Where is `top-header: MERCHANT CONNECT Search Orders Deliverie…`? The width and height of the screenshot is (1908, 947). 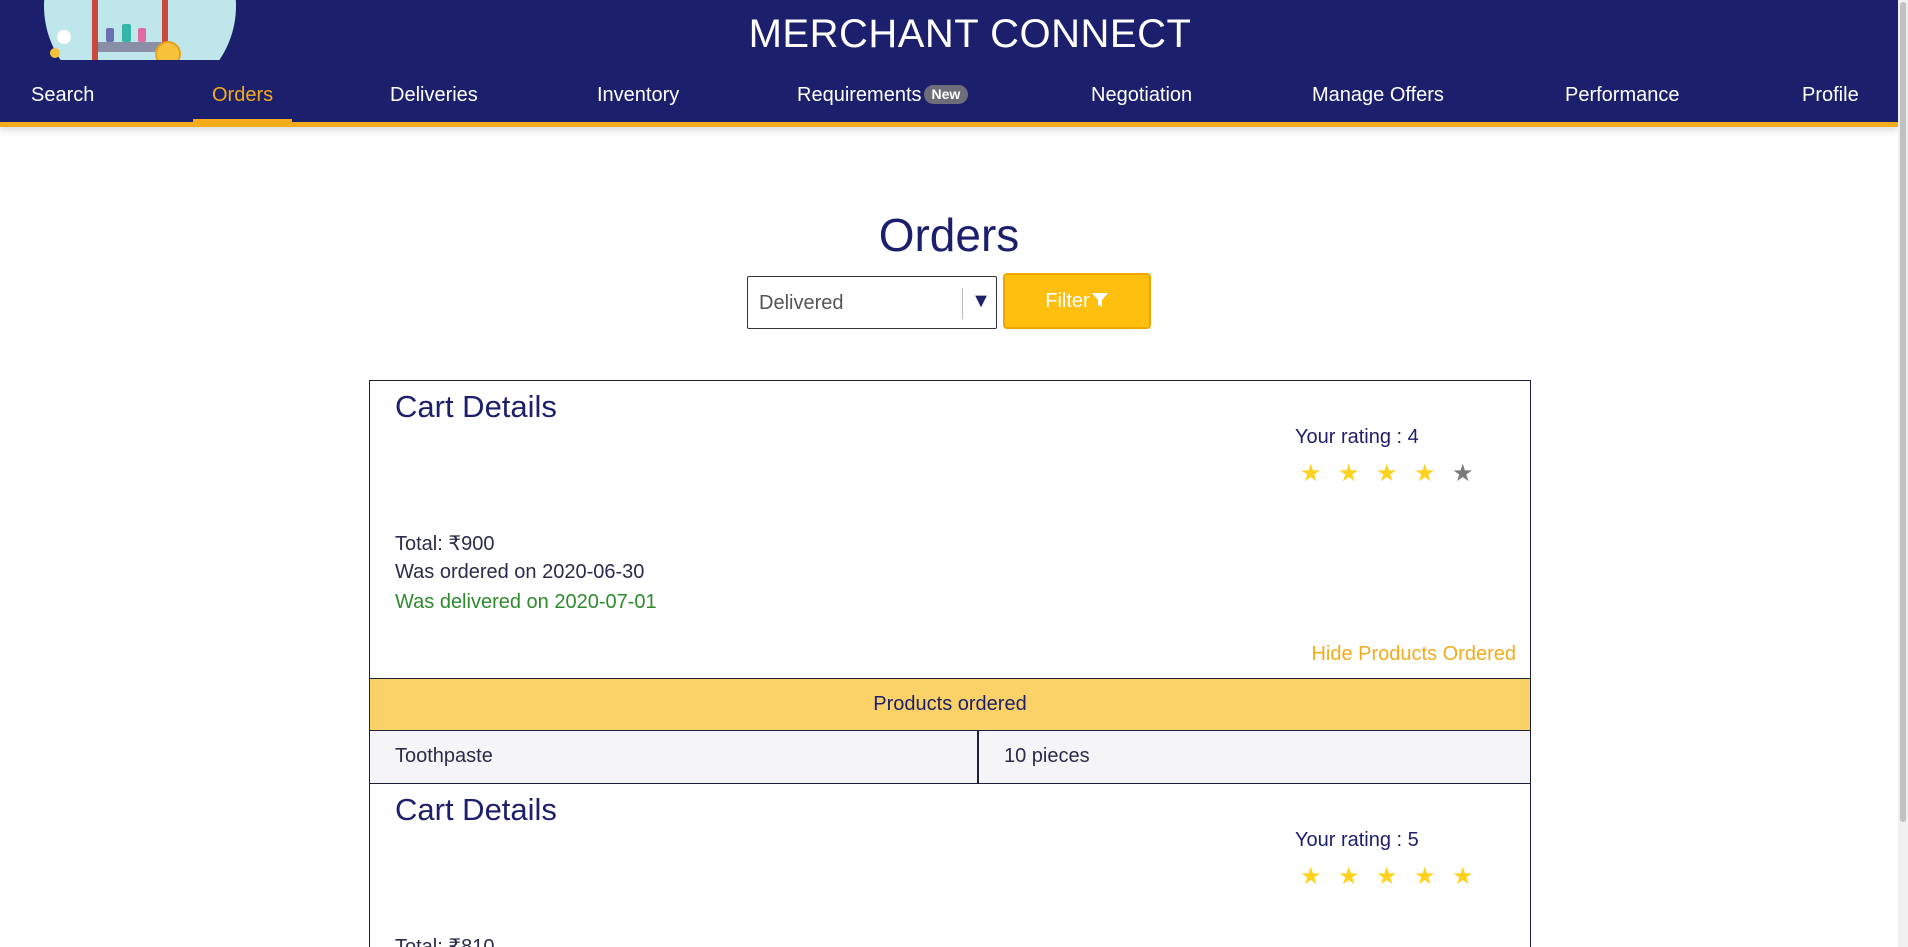 top-header: MERCHANT CONNECT Search Orders Deliverie… is located at coordinates (949, 63).